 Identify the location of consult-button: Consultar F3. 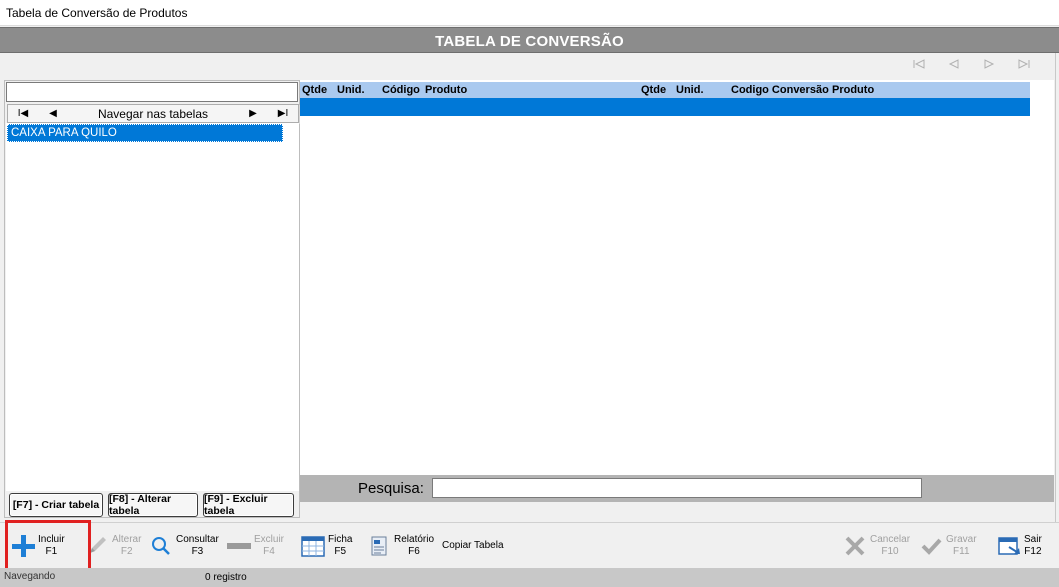
(183, 546).